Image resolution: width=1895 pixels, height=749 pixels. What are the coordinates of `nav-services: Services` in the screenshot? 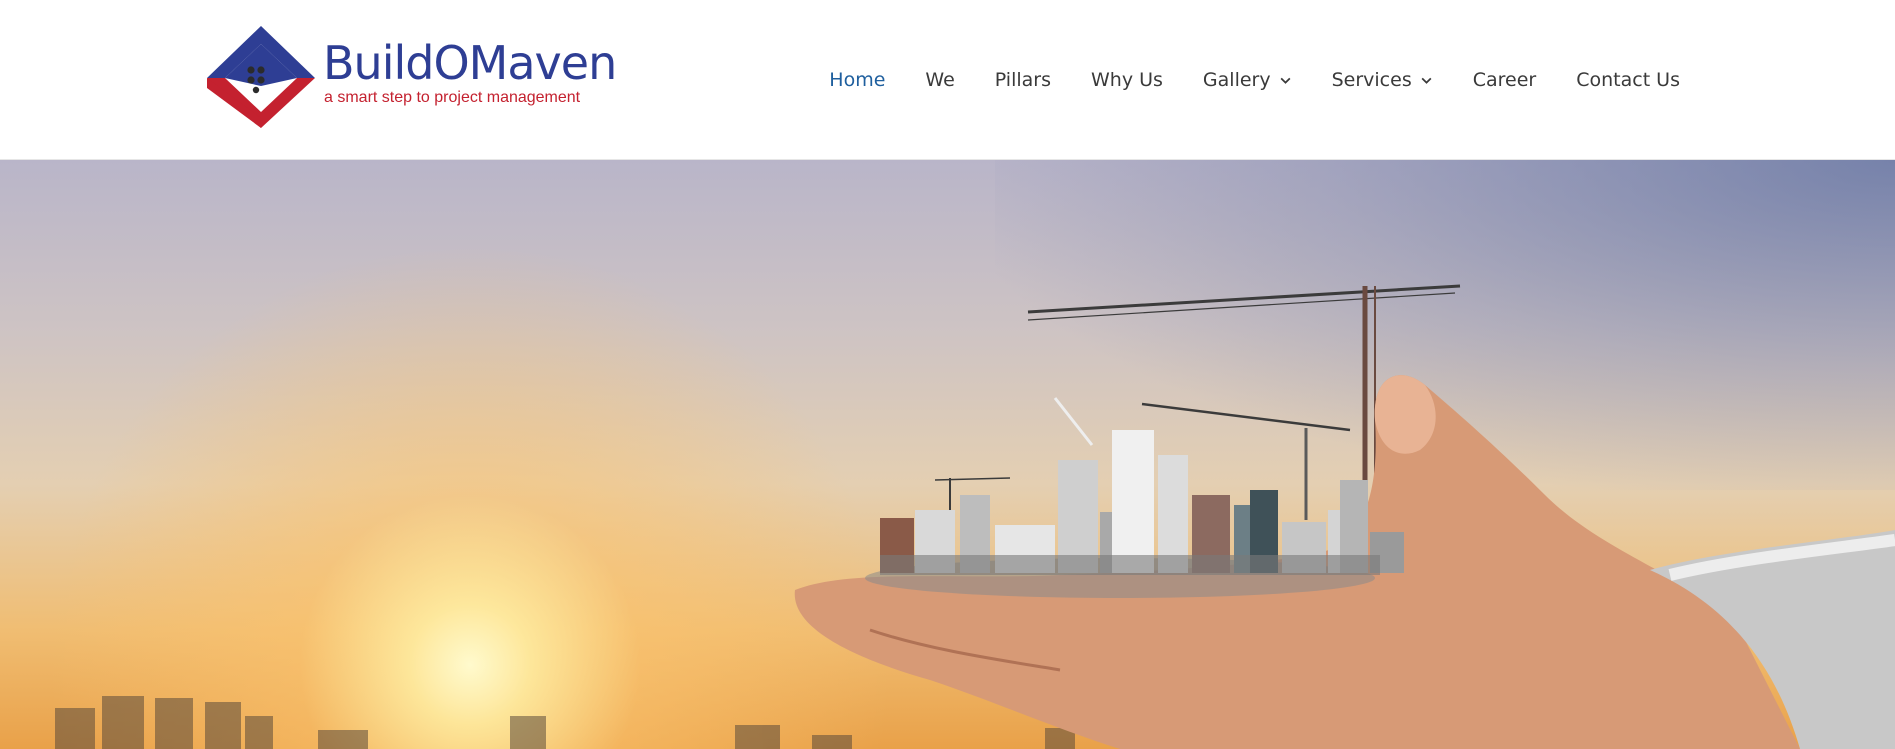 It's located at (1382, 80).